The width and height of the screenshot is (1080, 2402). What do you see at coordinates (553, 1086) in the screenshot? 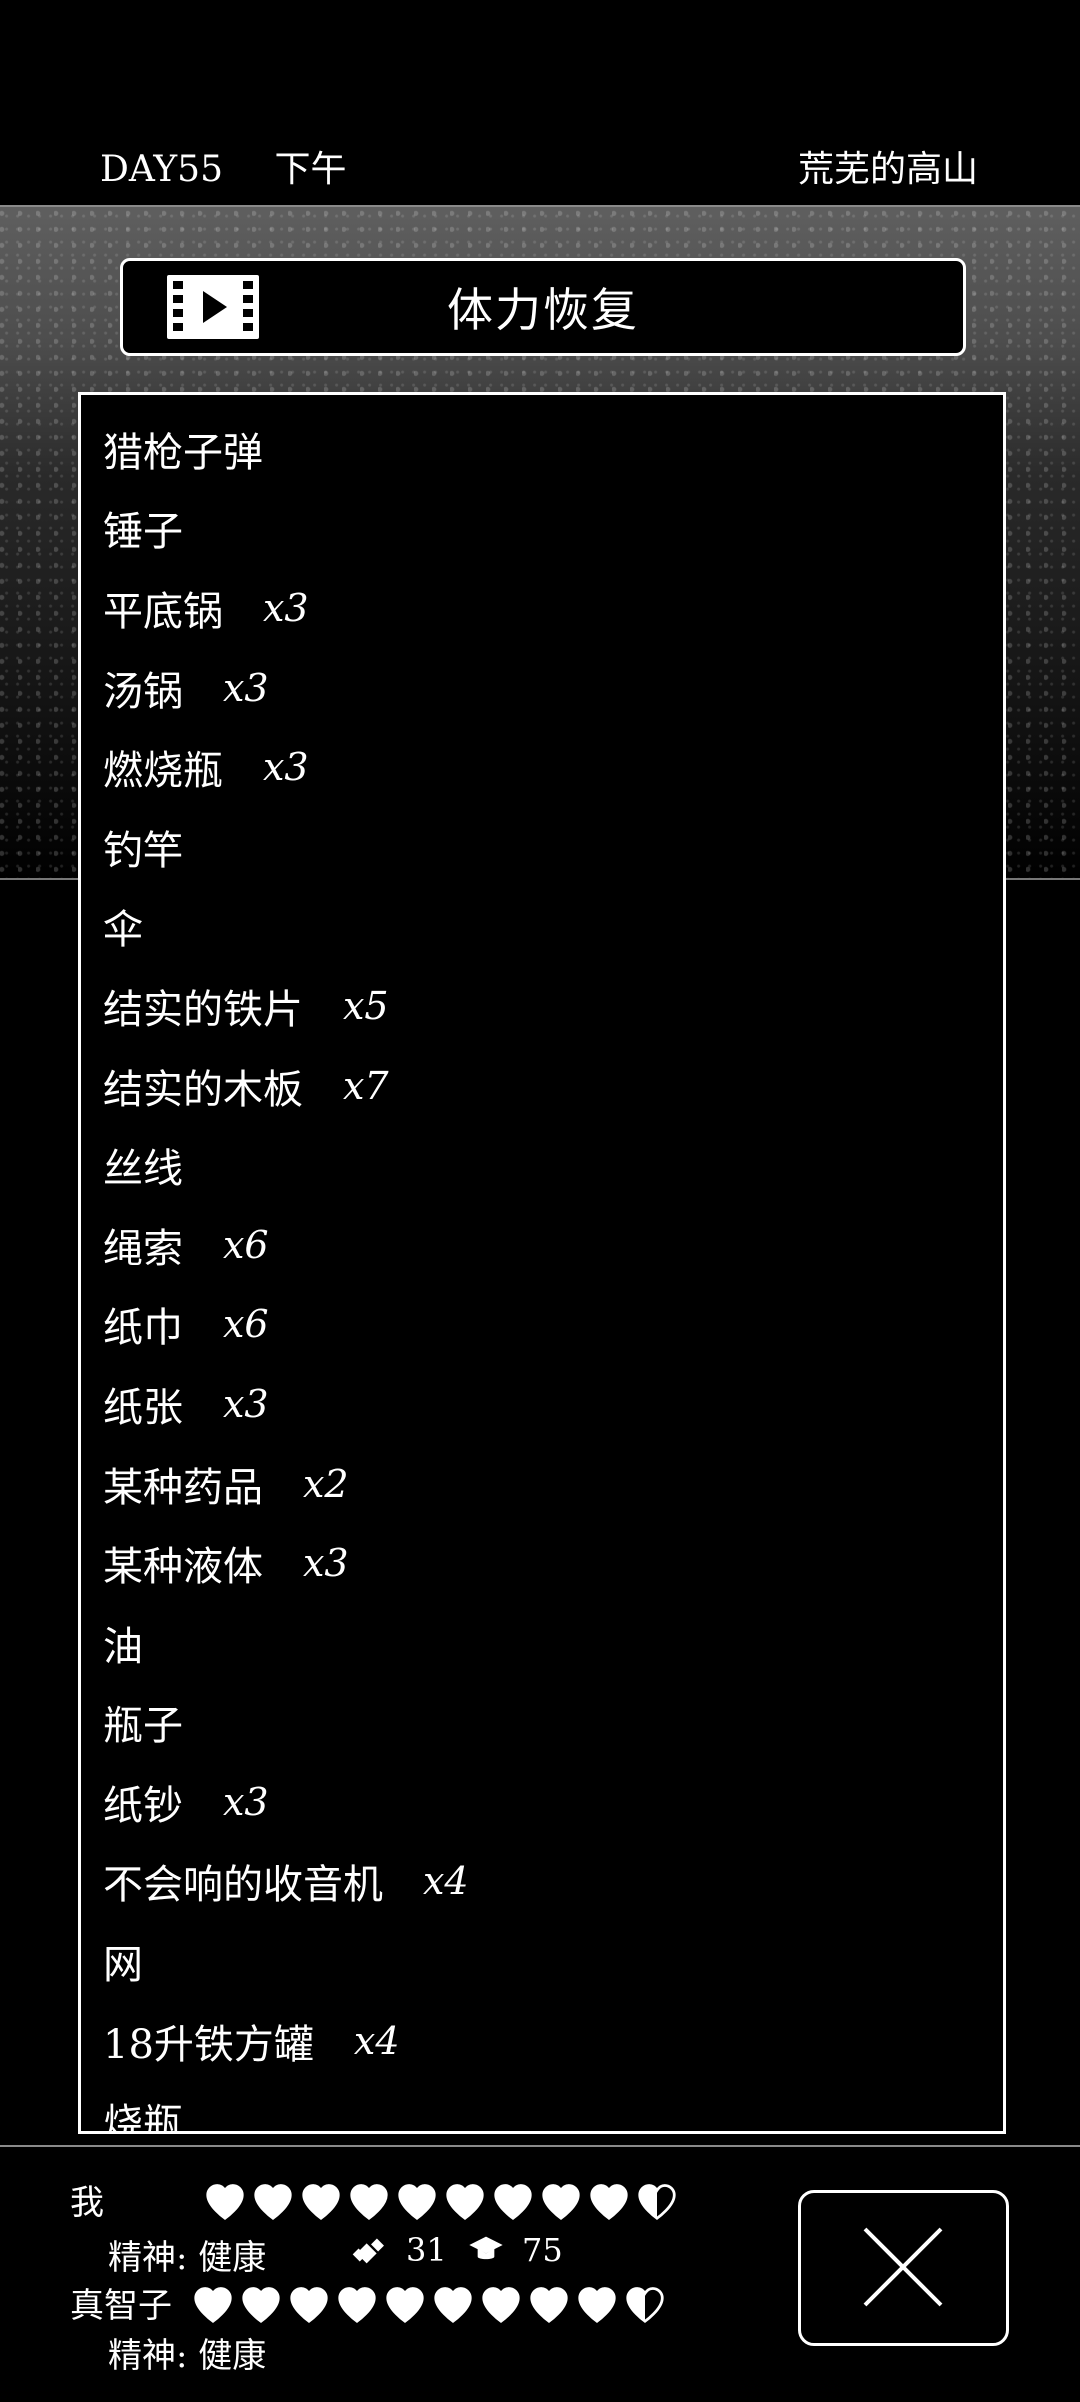
I see `inventory-item: 结实的木板 x7` at bounding box center [553, 1086].